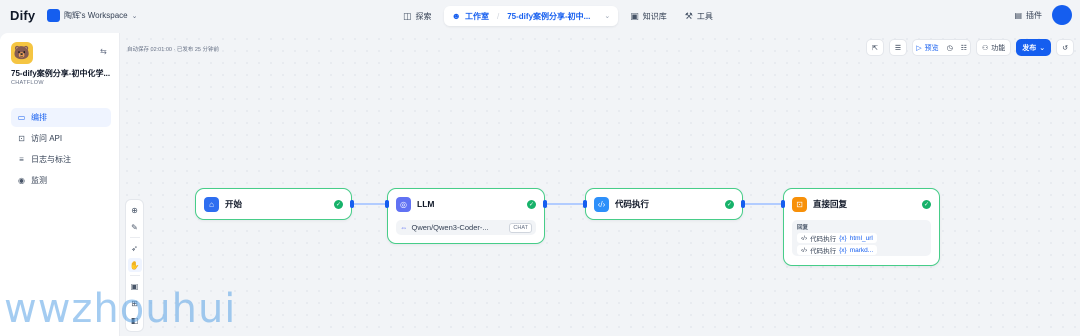 This screenshot has height=336, width=1080. I want to click on workspace-avatar, so click(53, 15).